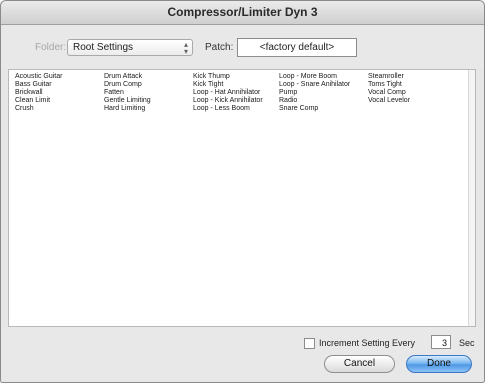 Image resolution: width=485 pixels, height=383 pixels. I want to click on preset-item: Hard Limiting, so click(127, 109).